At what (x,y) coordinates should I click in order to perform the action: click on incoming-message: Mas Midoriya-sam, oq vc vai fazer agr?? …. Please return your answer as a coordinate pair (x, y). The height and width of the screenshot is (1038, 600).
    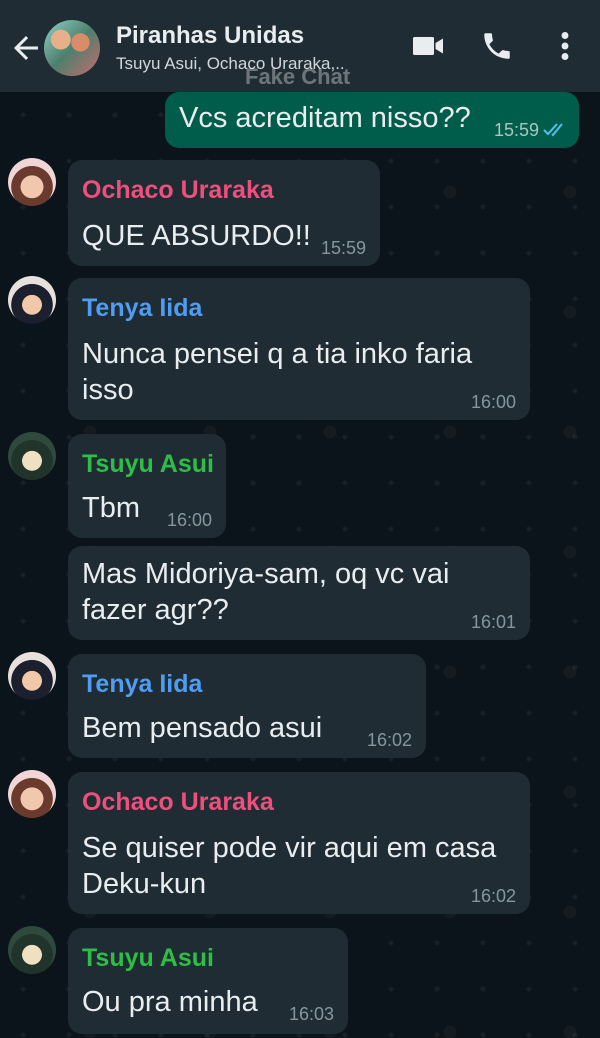
    Looking at the image, I should click on (299, 593).